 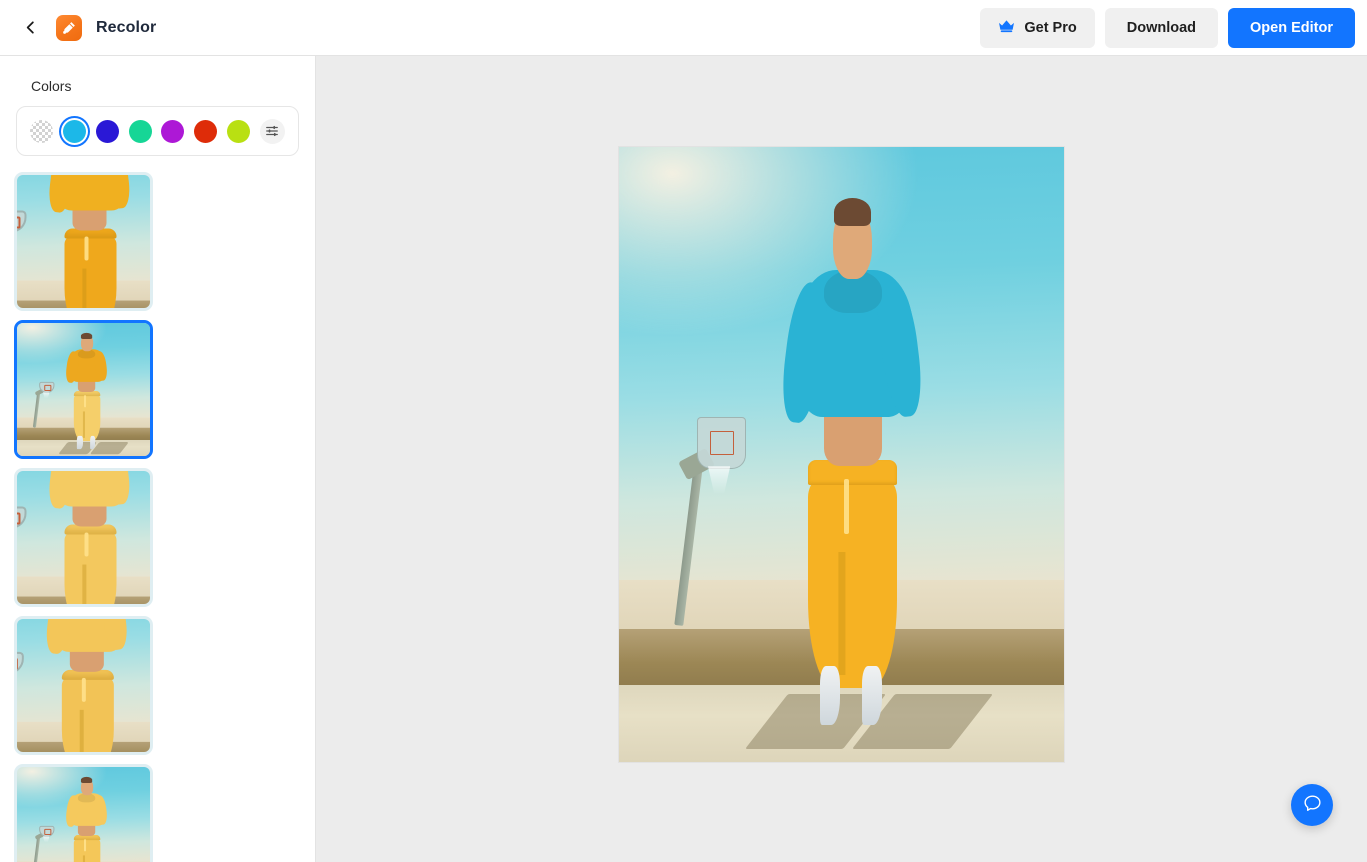 I want to click on back-button, so click(x=30, y=28).